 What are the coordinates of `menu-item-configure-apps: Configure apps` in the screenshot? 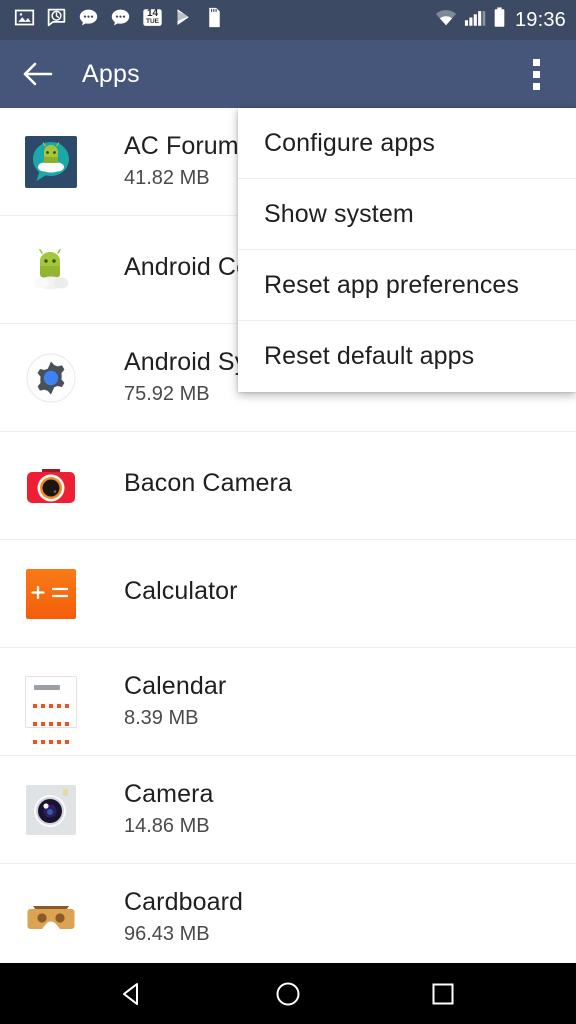 It's located at (407, 143).